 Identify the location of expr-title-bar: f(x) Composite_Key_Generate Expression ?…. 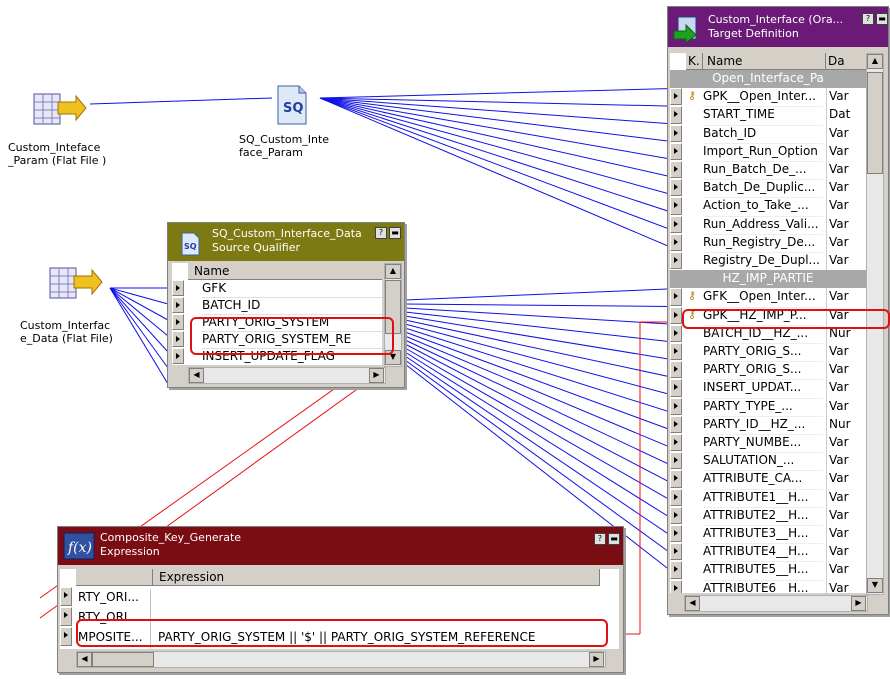
(340, 546).